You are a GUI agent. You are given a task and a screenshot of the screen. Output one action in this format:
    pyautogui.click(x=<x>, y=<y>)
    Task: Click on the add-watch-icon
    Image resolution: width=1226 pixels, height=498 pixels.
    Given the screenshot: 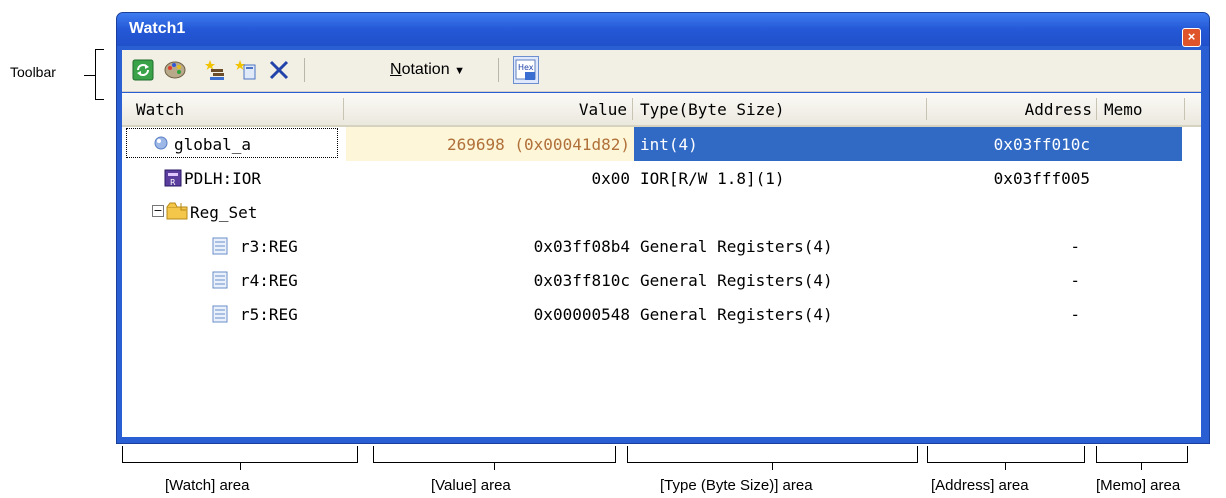 What is the action you would take?
    pyautogui.click(x=215, y=70)
    